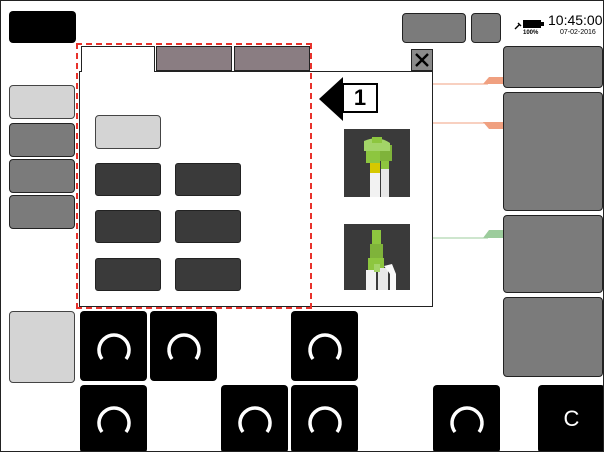  Describe the element at coordinates (360, 98) in the screenshot. I see `callout-number: 1` at that location.